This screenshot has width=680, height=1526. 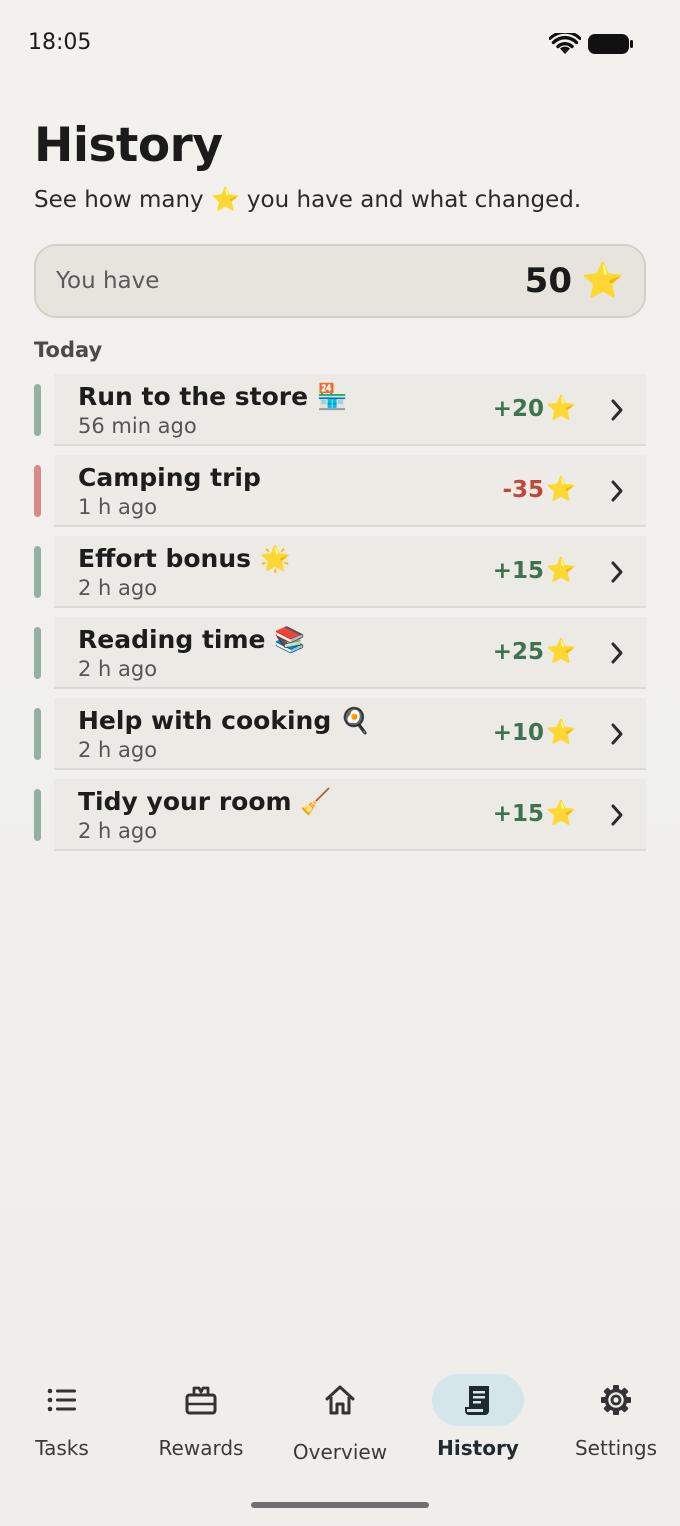 What do you see at coordinates (523, 490) in the screenshot?
I see `row-amount: -35` at bounding box center [523, 490].